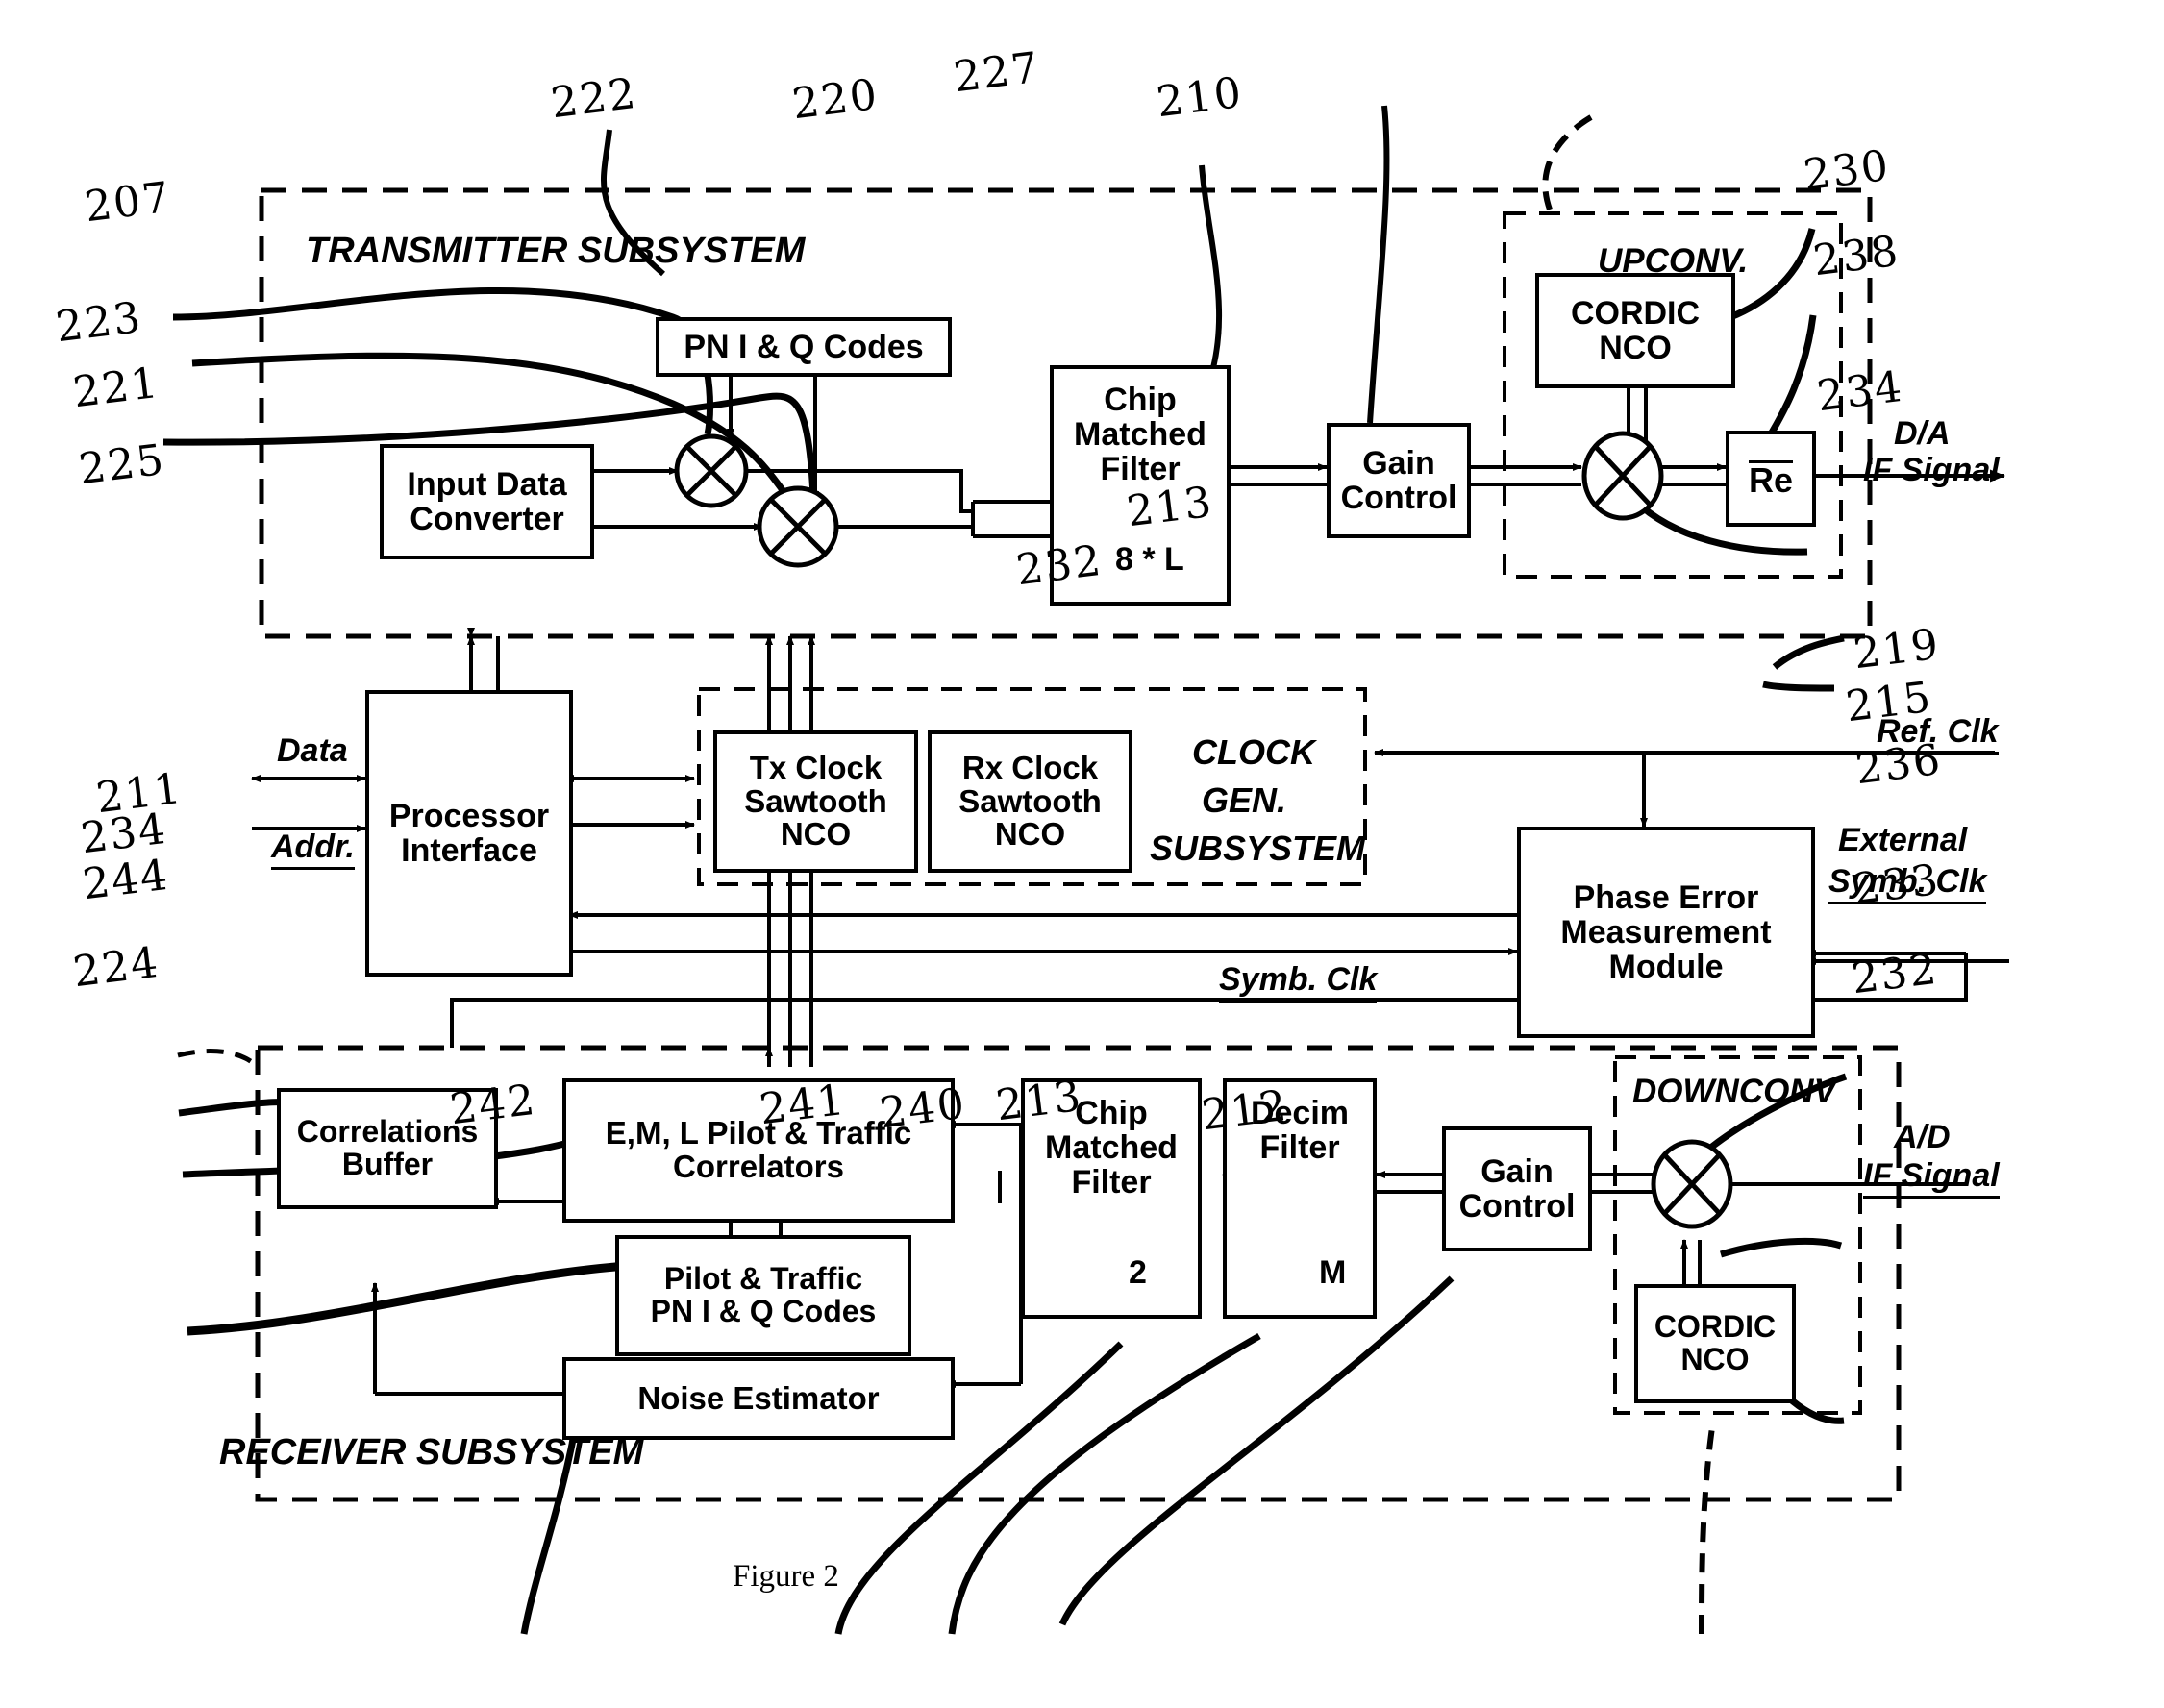  What do you see at coordinates (816, 767) in the screenshot?
I see `tx-clock-nco-line1: Tx Clock` at bounding box center [816, 767].